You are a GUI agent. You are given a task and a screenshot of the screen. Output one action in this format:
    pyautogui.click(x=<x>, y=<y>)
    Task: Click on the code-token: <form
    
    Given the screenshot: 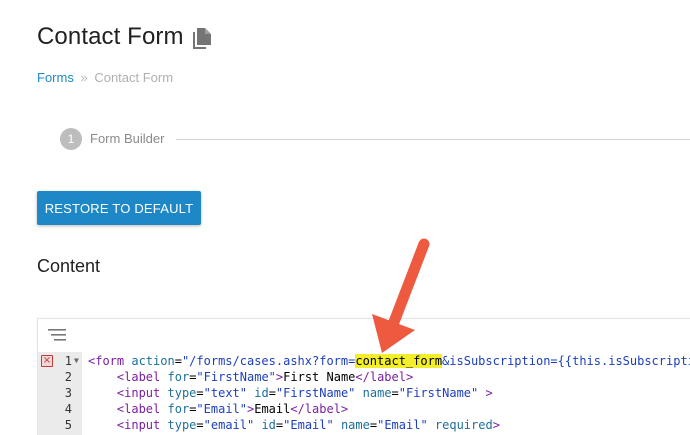 What is the action you would take?
    pyautogui.click(x=106, y=361)
    